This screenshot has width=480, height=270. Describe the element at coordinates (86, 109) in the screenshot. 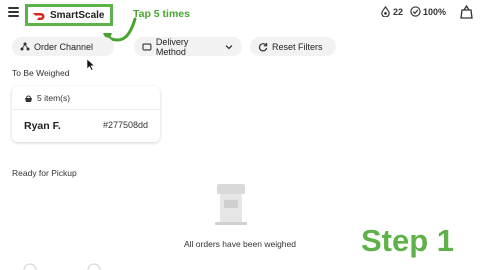

I see `card-divider` at that location.